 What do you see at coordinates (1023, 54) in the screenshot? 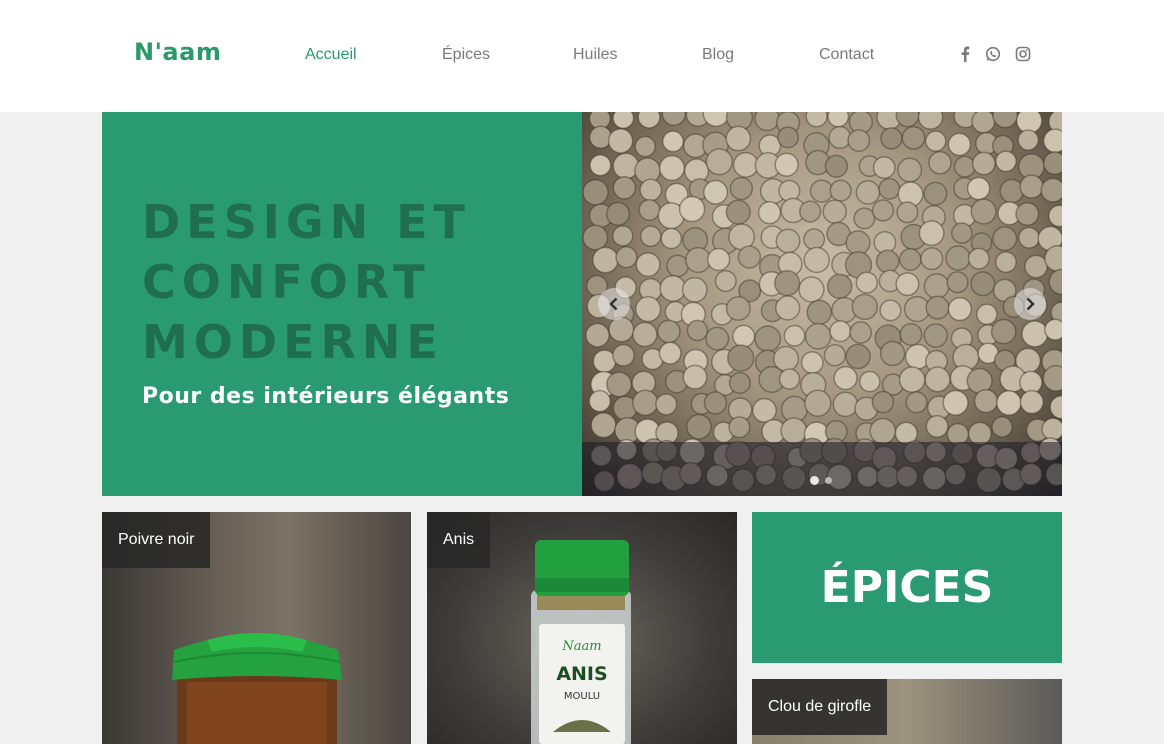
I see `instagram-icon` at bounding box center [1023, 54].